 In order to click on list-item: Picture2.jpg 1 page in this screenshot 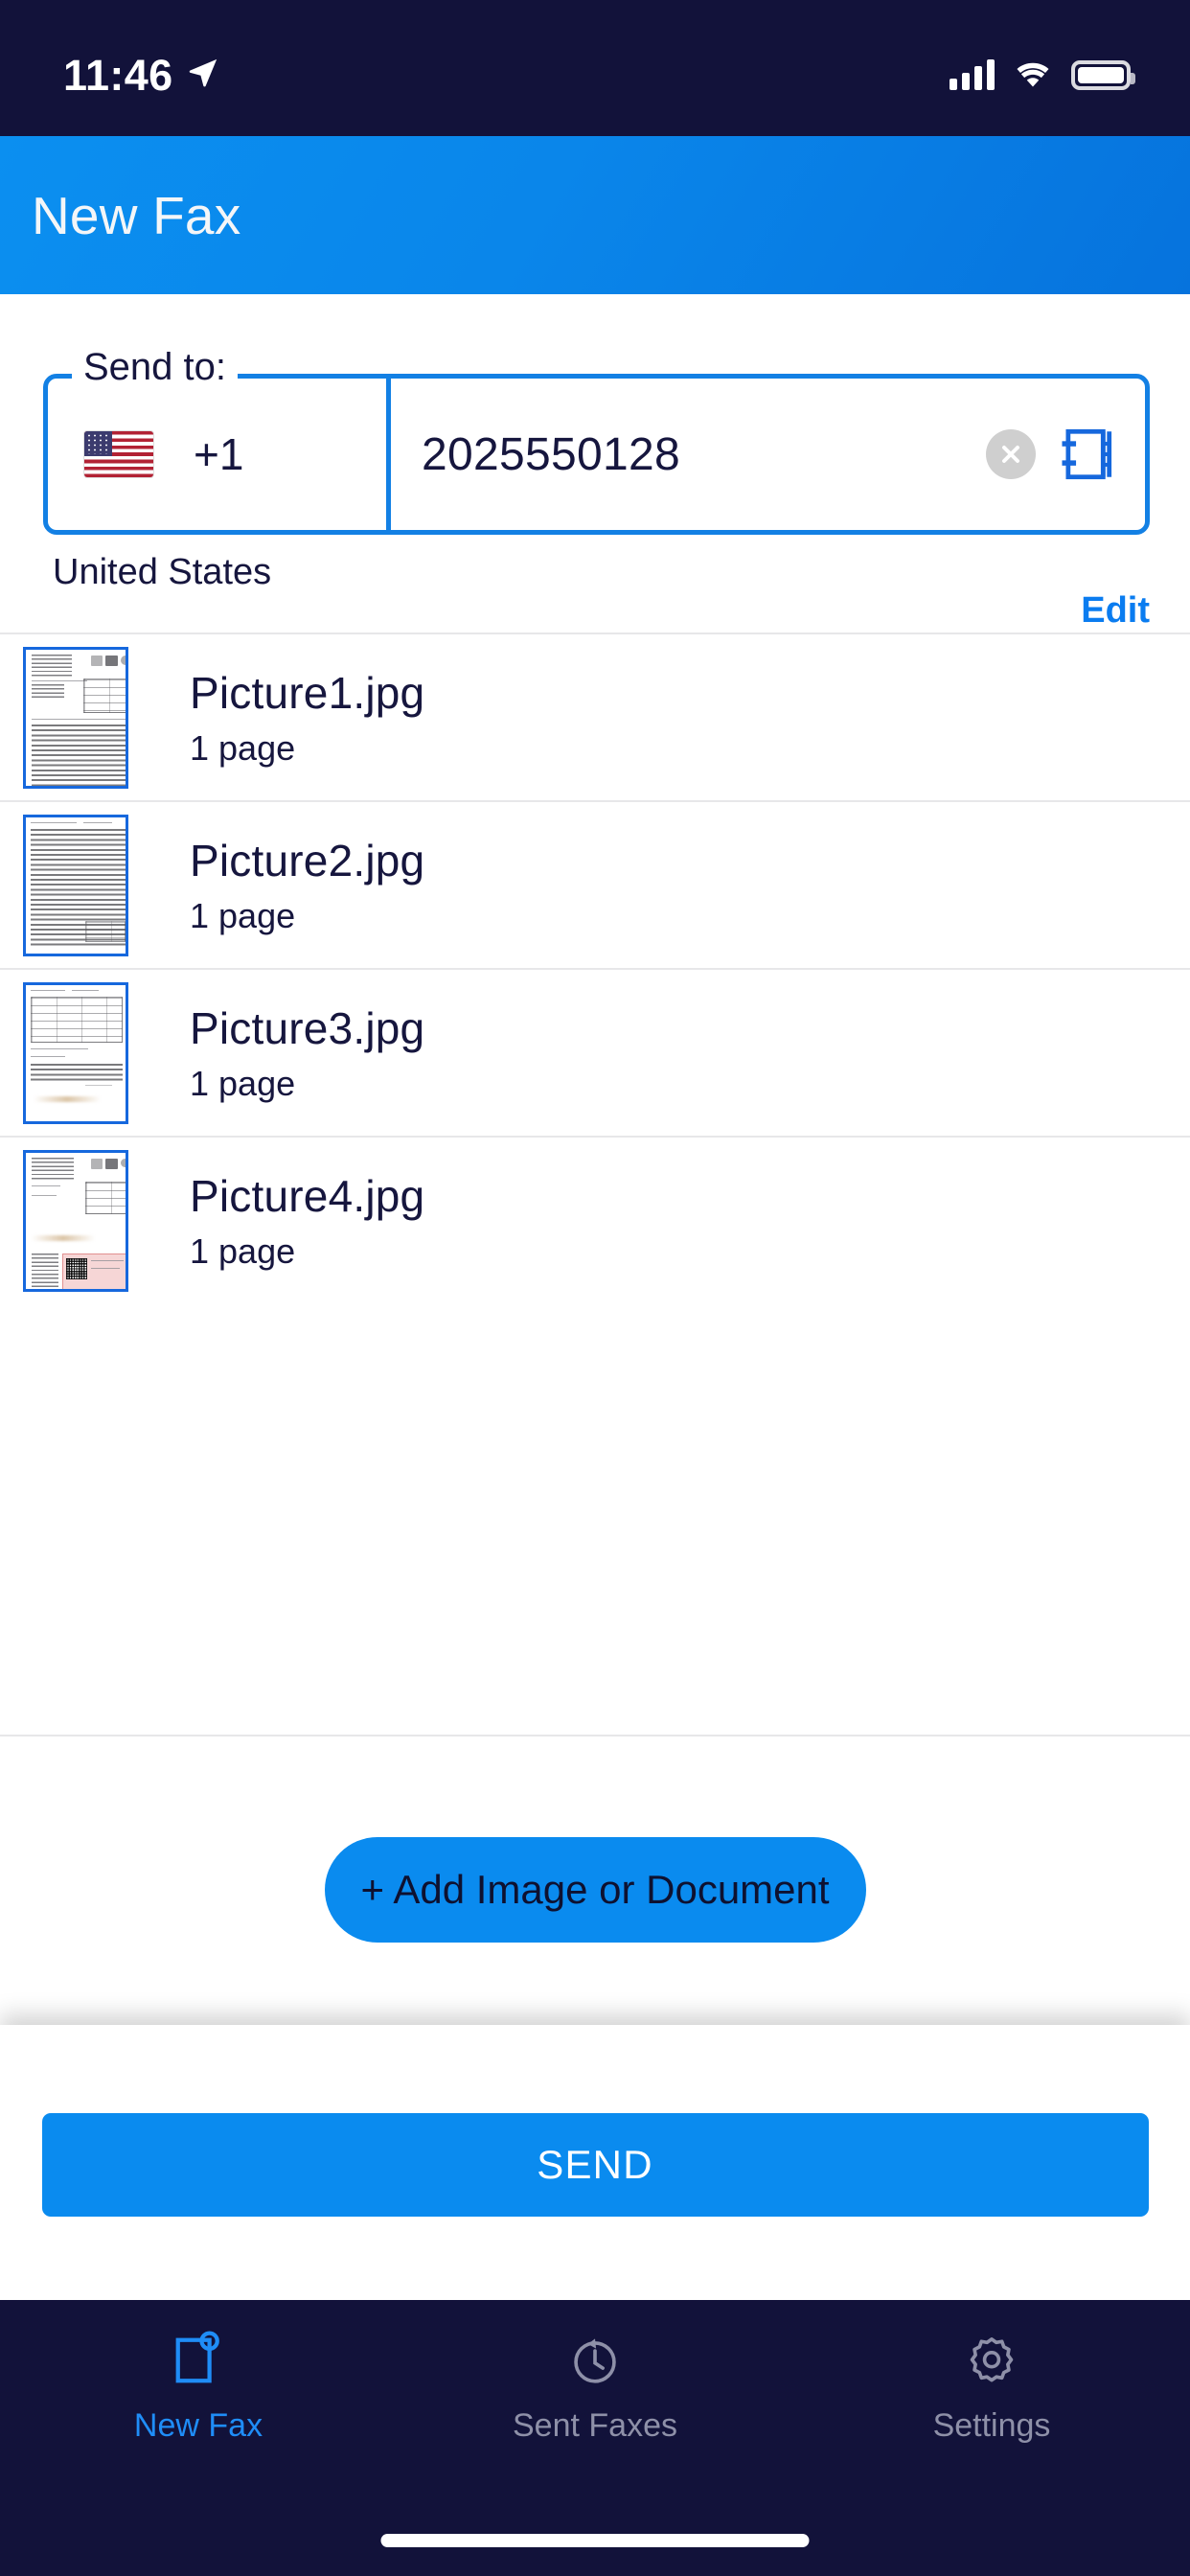, I will do `click(595, 884)`.